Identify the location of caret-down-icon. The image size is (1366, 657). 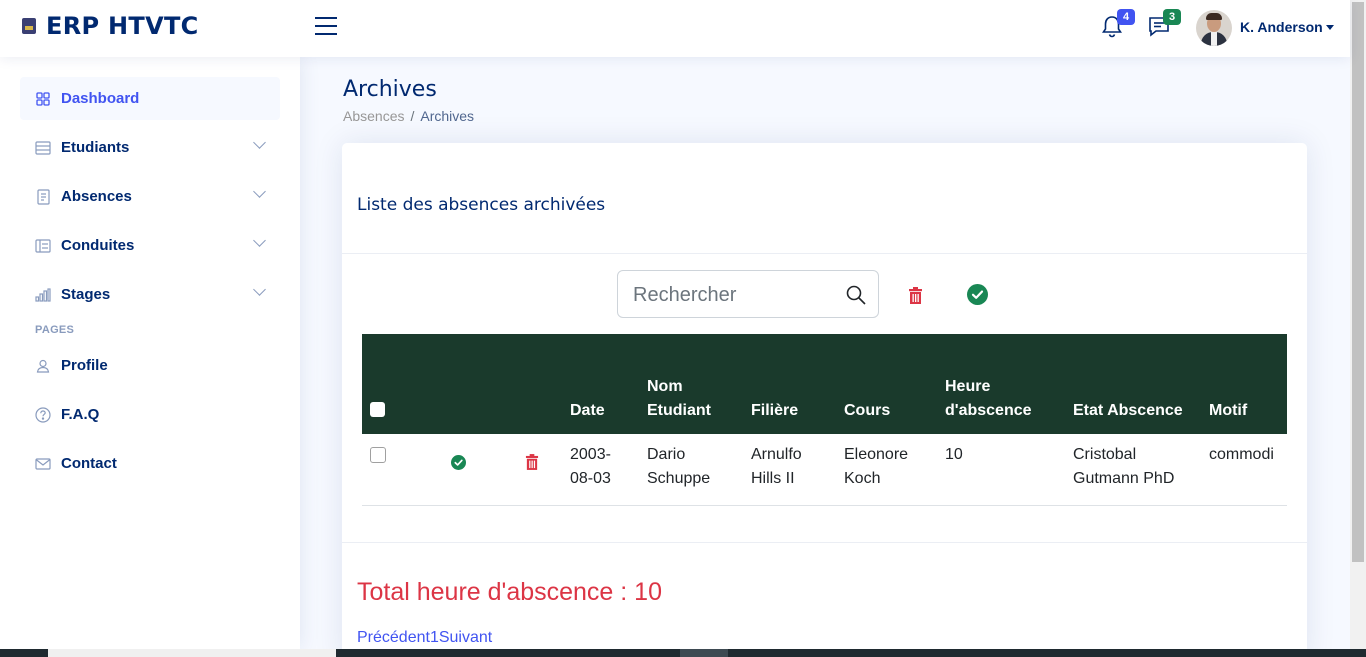
(1329, 27).